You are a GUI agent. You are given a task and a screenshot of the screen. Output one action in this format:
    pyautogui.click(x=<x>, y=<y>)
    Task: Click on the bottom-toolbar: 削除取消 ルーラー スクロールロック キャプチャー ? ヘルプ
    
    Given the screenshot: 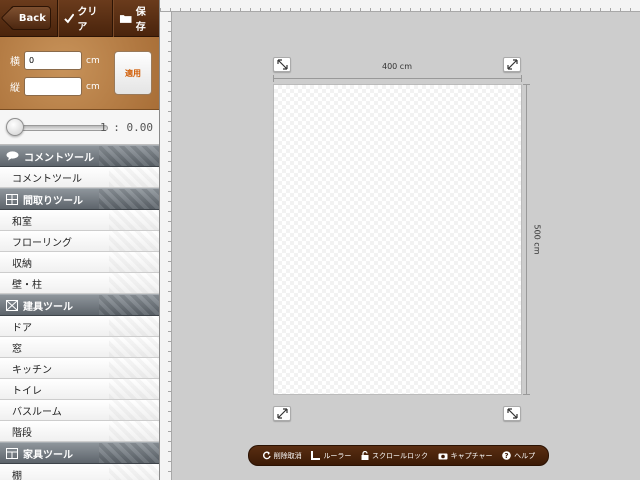 What is the action you would take?
    pyautogui.click(x=398, y=455)
    